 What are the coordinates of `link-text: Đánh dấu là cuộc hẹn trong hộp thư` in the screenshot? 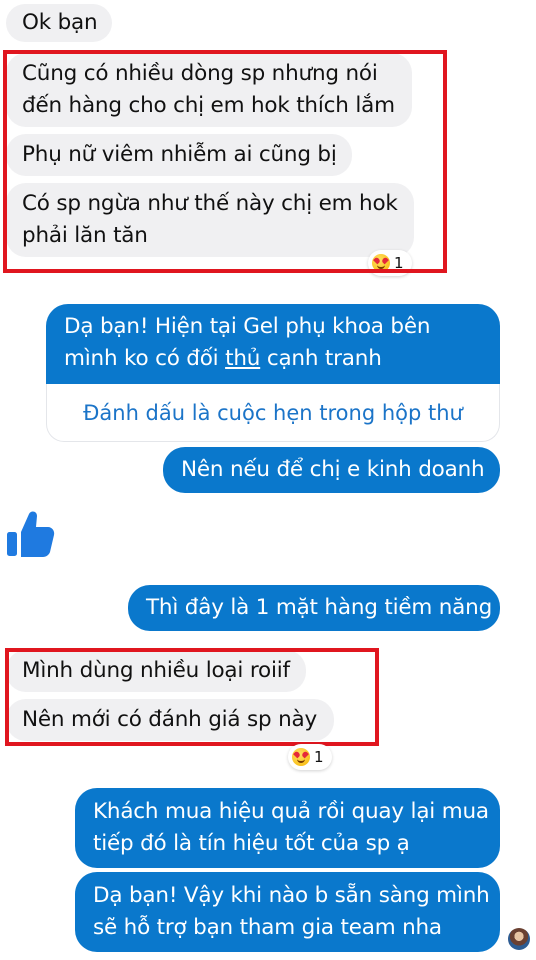 It's located at (273, 412).